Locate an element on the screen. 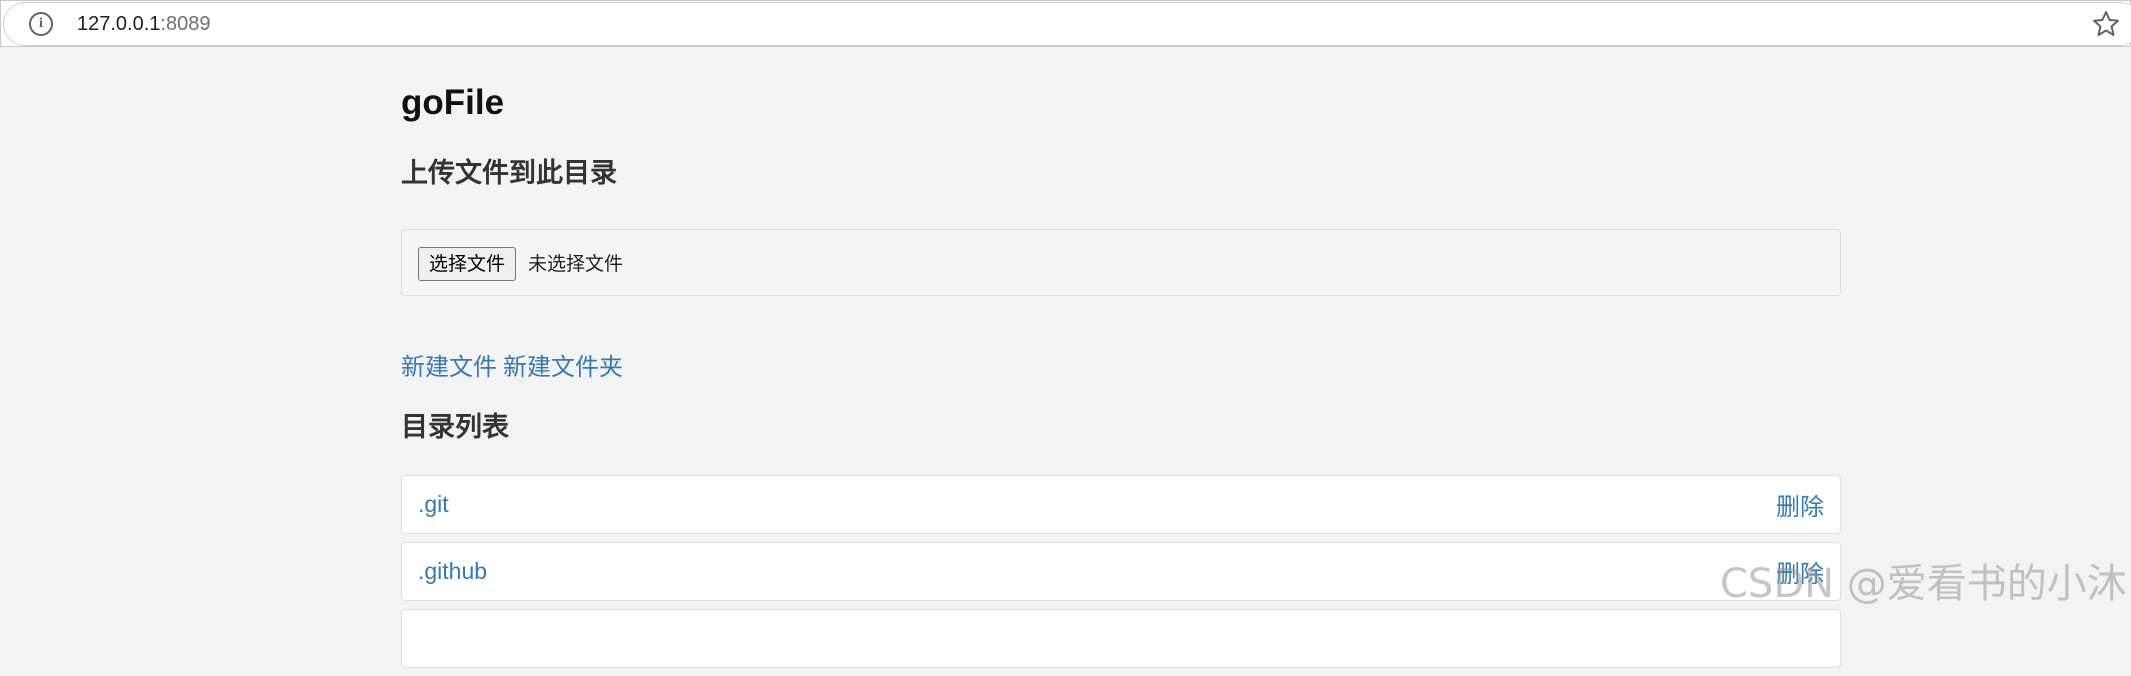 The image size is (2131, 676). url-text: 127.0.0.1:8089 is located at coordinates (143, 24).